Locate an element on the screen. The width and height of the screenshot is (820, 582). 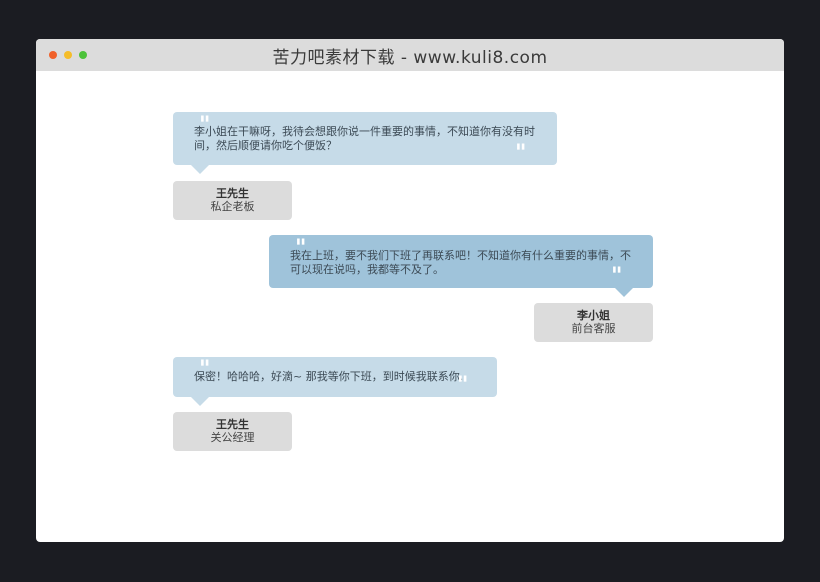
speaker-name: 李小姐 is located at coordinates (593, 315).